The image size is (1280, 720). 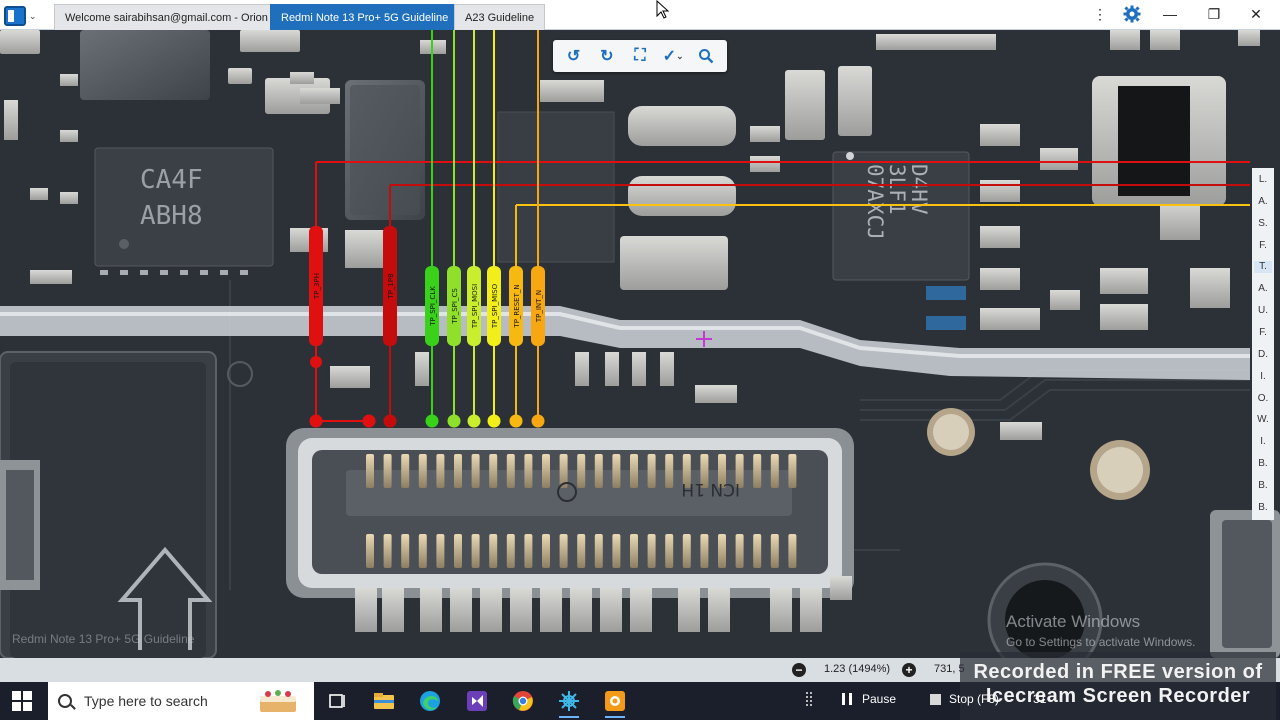 I want to click on tab-redmi-note-13-guideline: Redmi Note 13 Pro+ 5G Guideline, so click(x=365, y=17).